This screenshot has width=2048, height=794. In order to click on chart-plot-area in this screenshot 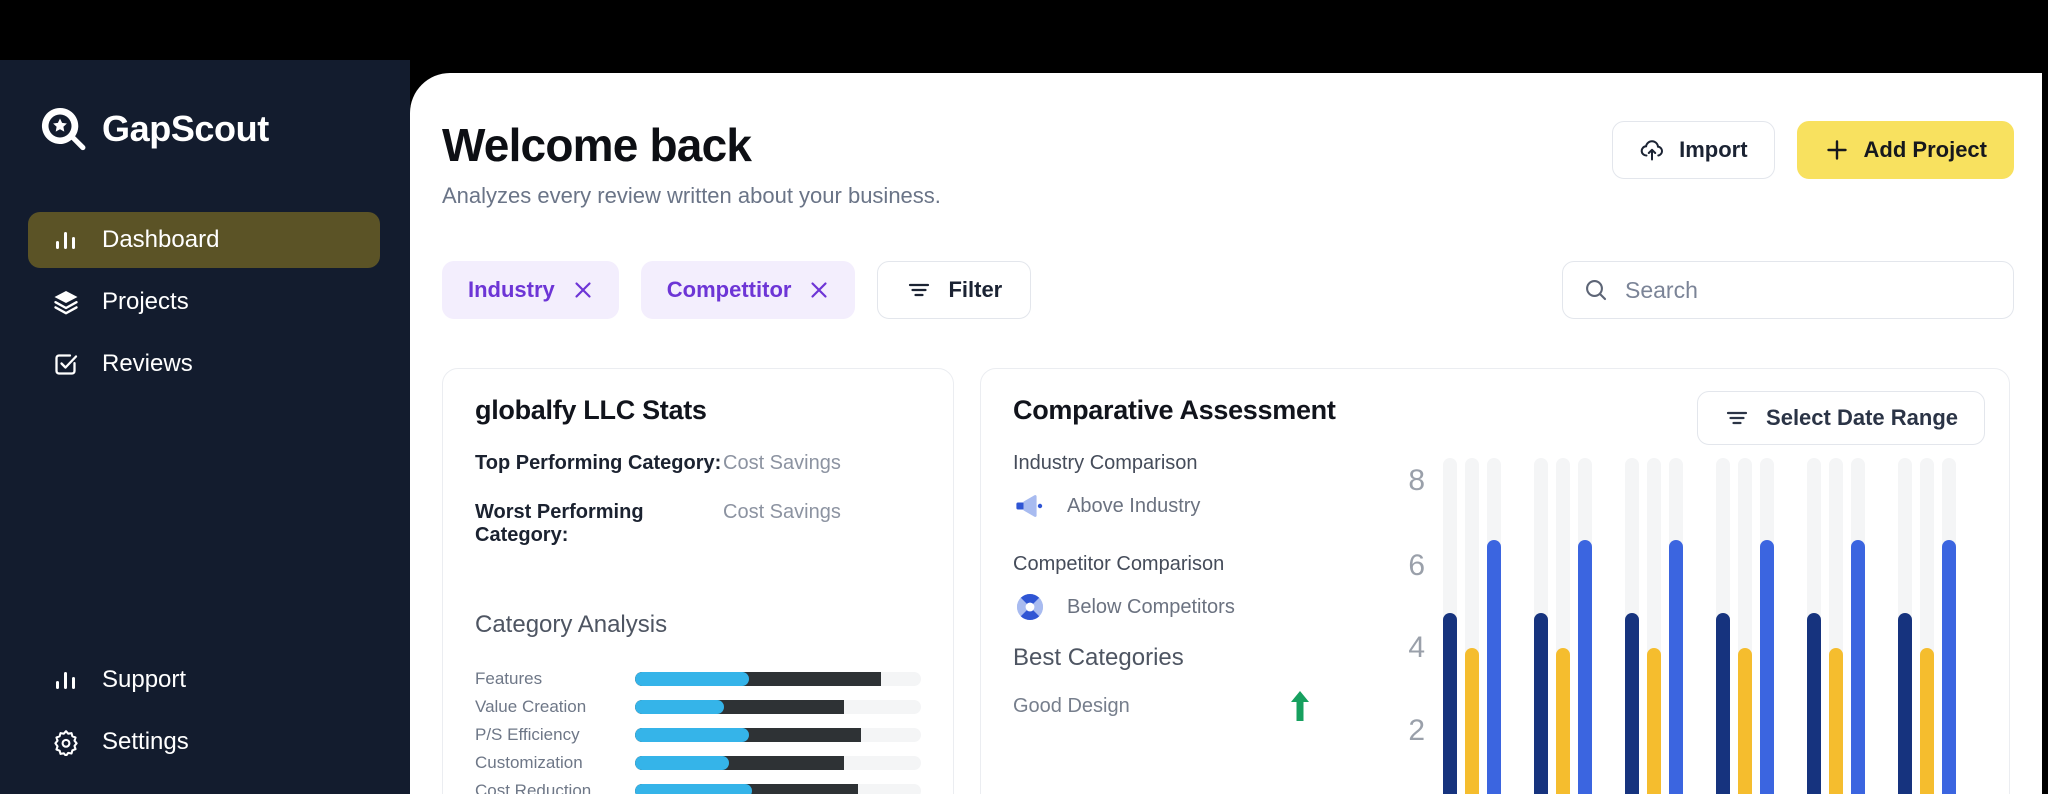, I will do `click(1708, 611)`.